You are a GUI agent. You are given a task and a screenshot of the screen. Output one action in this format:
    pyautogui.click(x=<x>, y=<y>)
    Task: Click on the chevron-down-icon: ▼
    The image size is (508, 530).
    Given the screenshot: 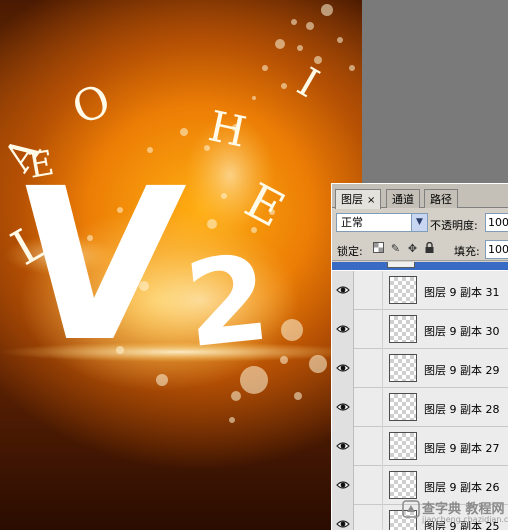 What is the action you would take?
    pyautogui.click(x=419, y=222)
    